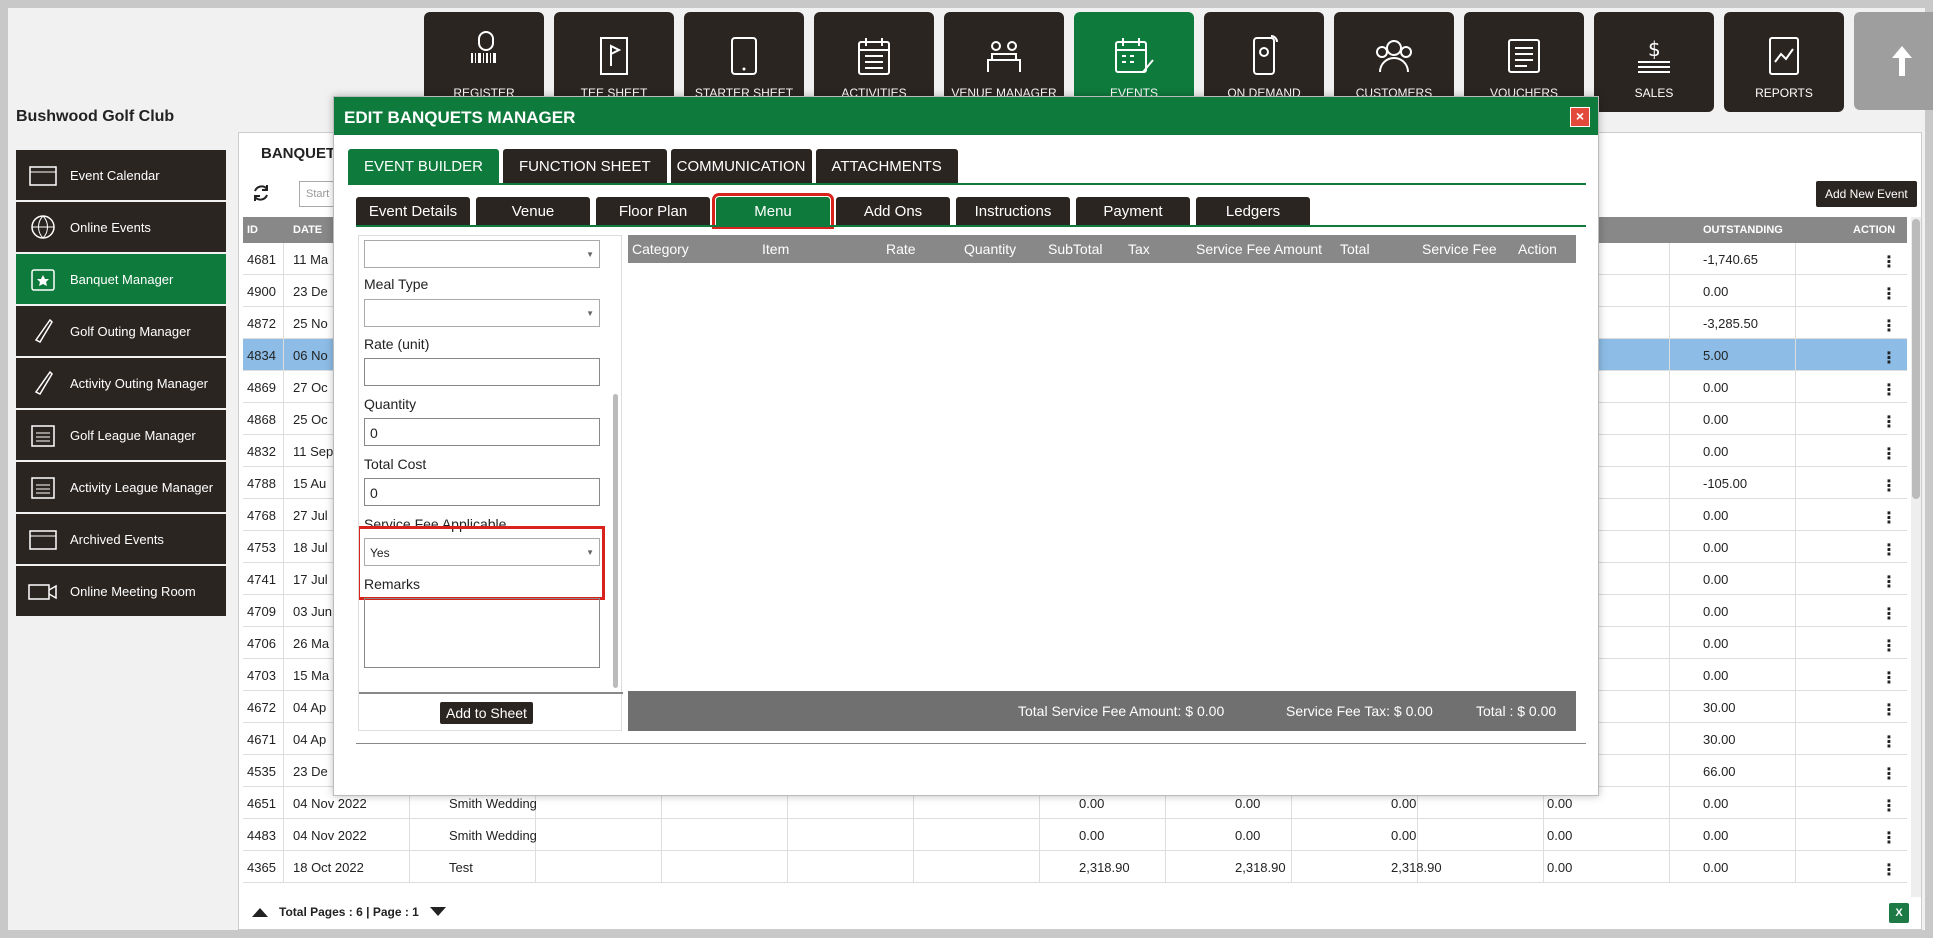 The image size is (1933, 938). Describe the element at coordinates (261, 291) in the screenshot. I see `cell-id: 4900` at that location.